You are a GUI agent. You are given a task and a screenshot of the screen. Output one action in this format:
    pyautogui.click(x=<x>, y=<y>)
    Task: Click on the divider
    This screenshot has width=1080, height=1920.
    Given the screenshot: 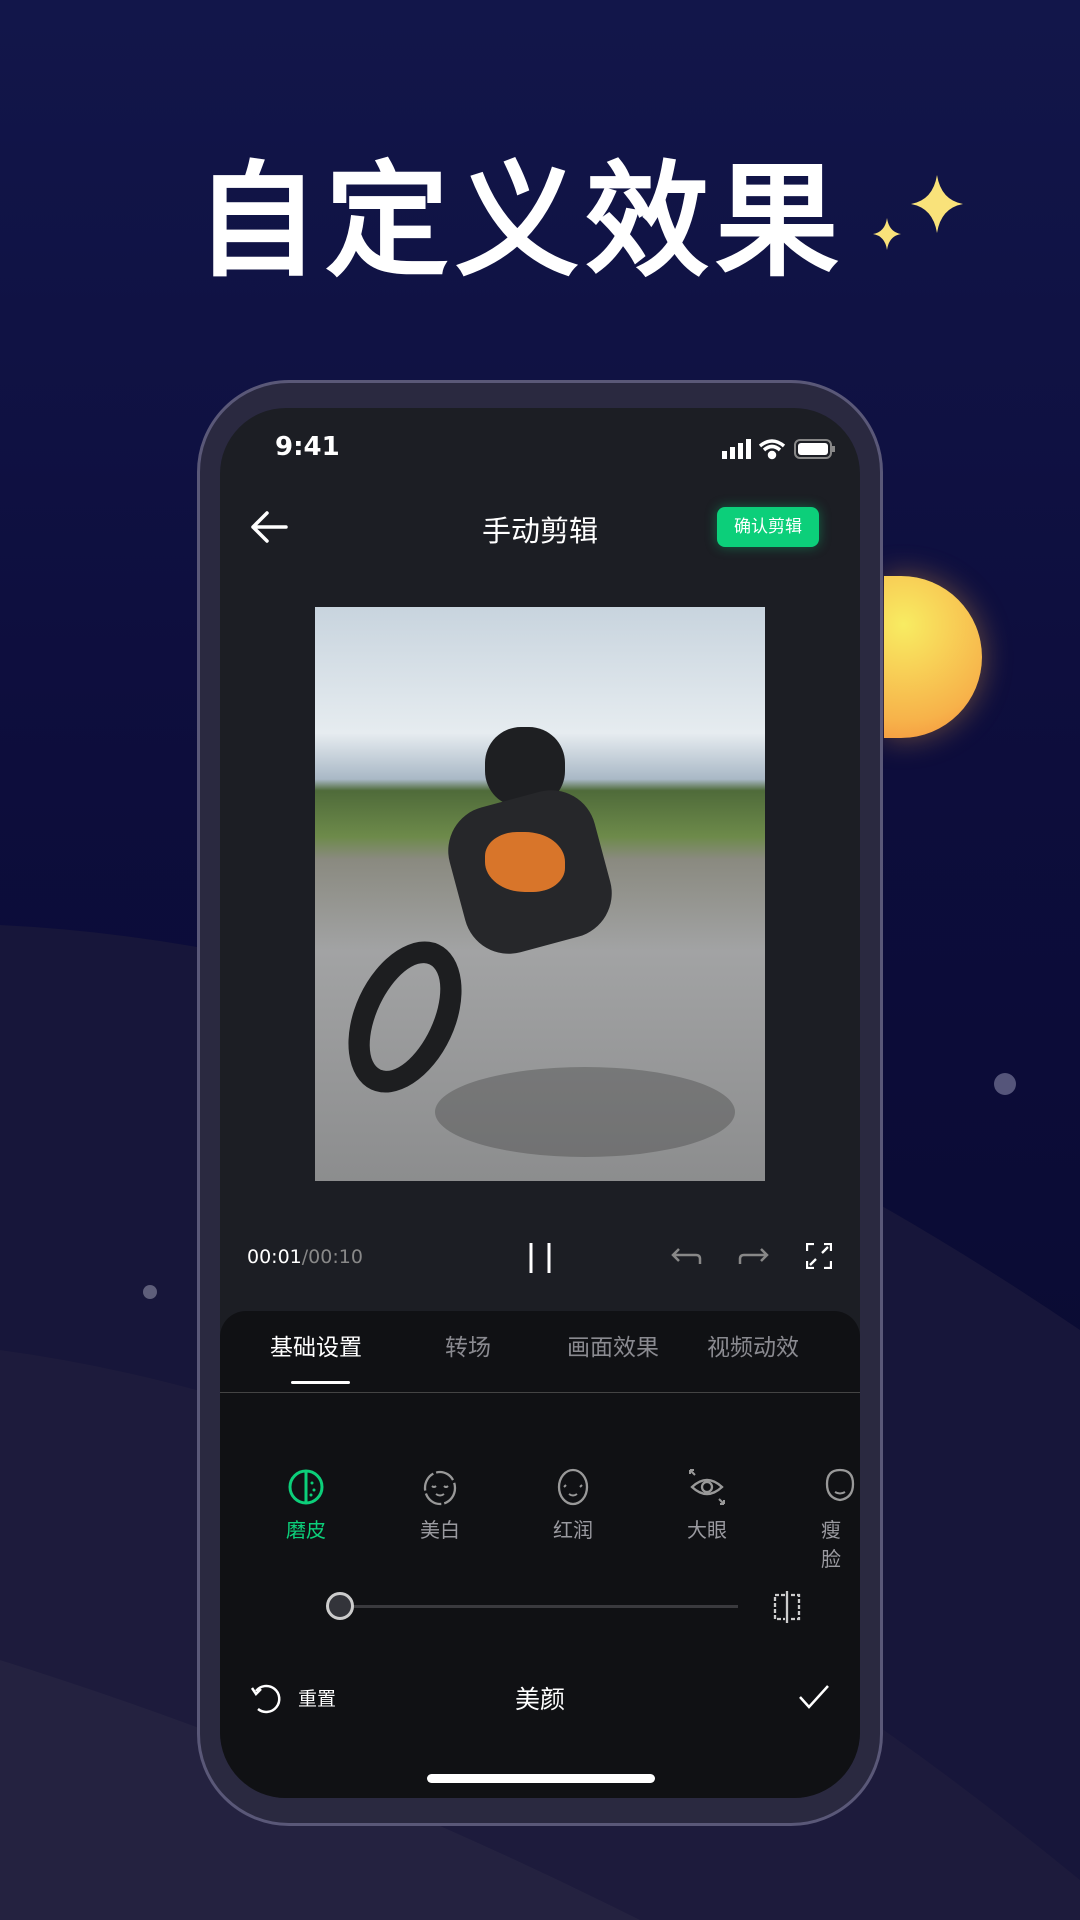 What is the action you would take?
    pyautogui.click(x=540, y=1392)
    